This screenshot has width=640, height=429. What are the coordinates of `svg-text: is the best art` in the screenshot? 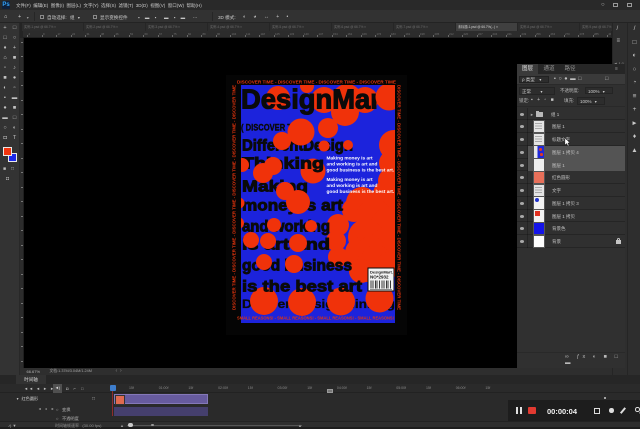 It's located at (302, 287).